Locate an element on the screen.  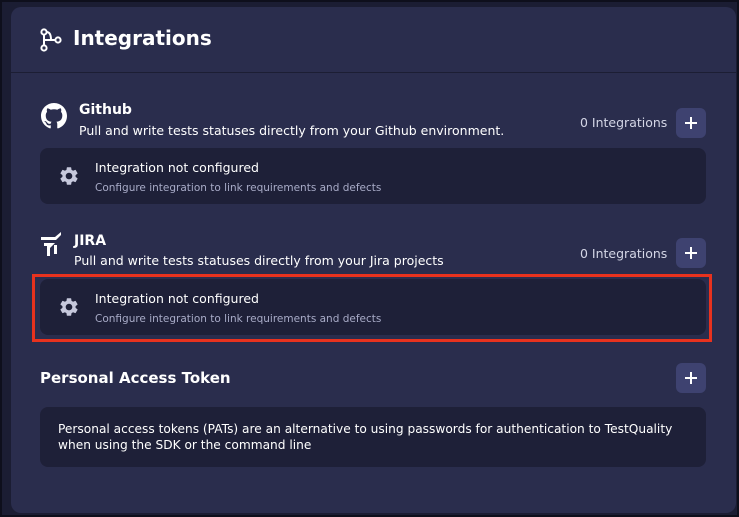
add-github-integration-button is located at coordinates (691, 123).